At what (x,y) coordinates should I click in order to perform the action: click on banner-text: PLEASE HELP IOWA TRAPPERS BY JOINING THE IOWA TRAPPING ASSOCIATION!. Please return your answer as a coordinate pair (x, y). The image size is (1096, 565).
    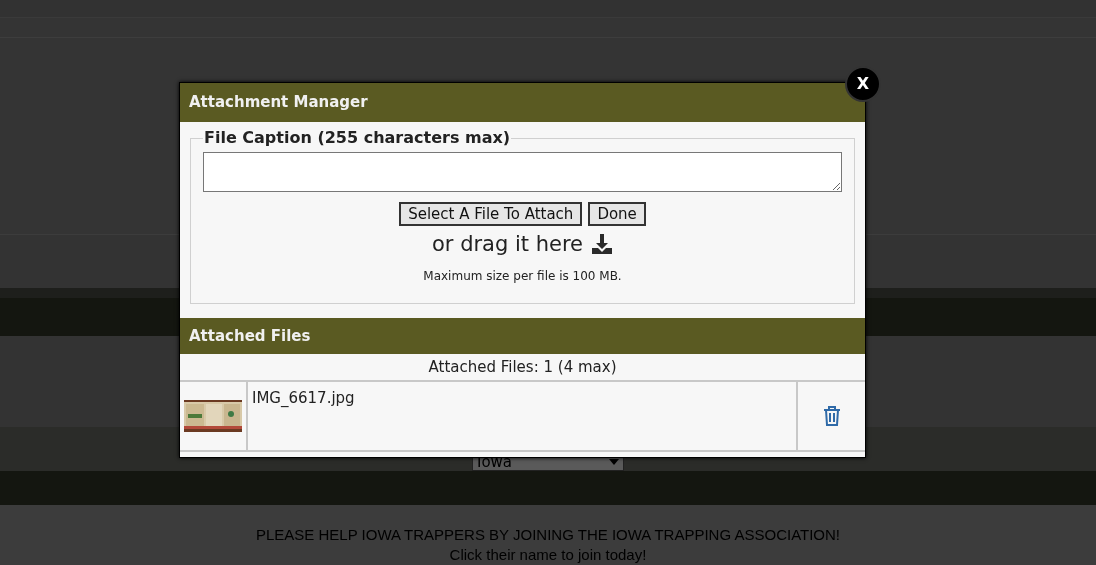
    Looking at the image, I should click on (548, 535).